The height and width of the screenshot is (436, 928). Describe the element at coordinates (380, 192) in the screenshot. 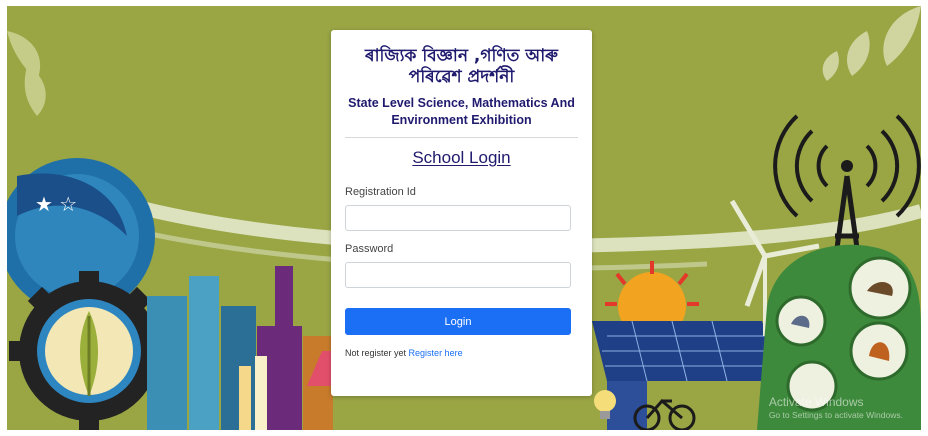

I see `registration-id-label: Registration Id` at that location.